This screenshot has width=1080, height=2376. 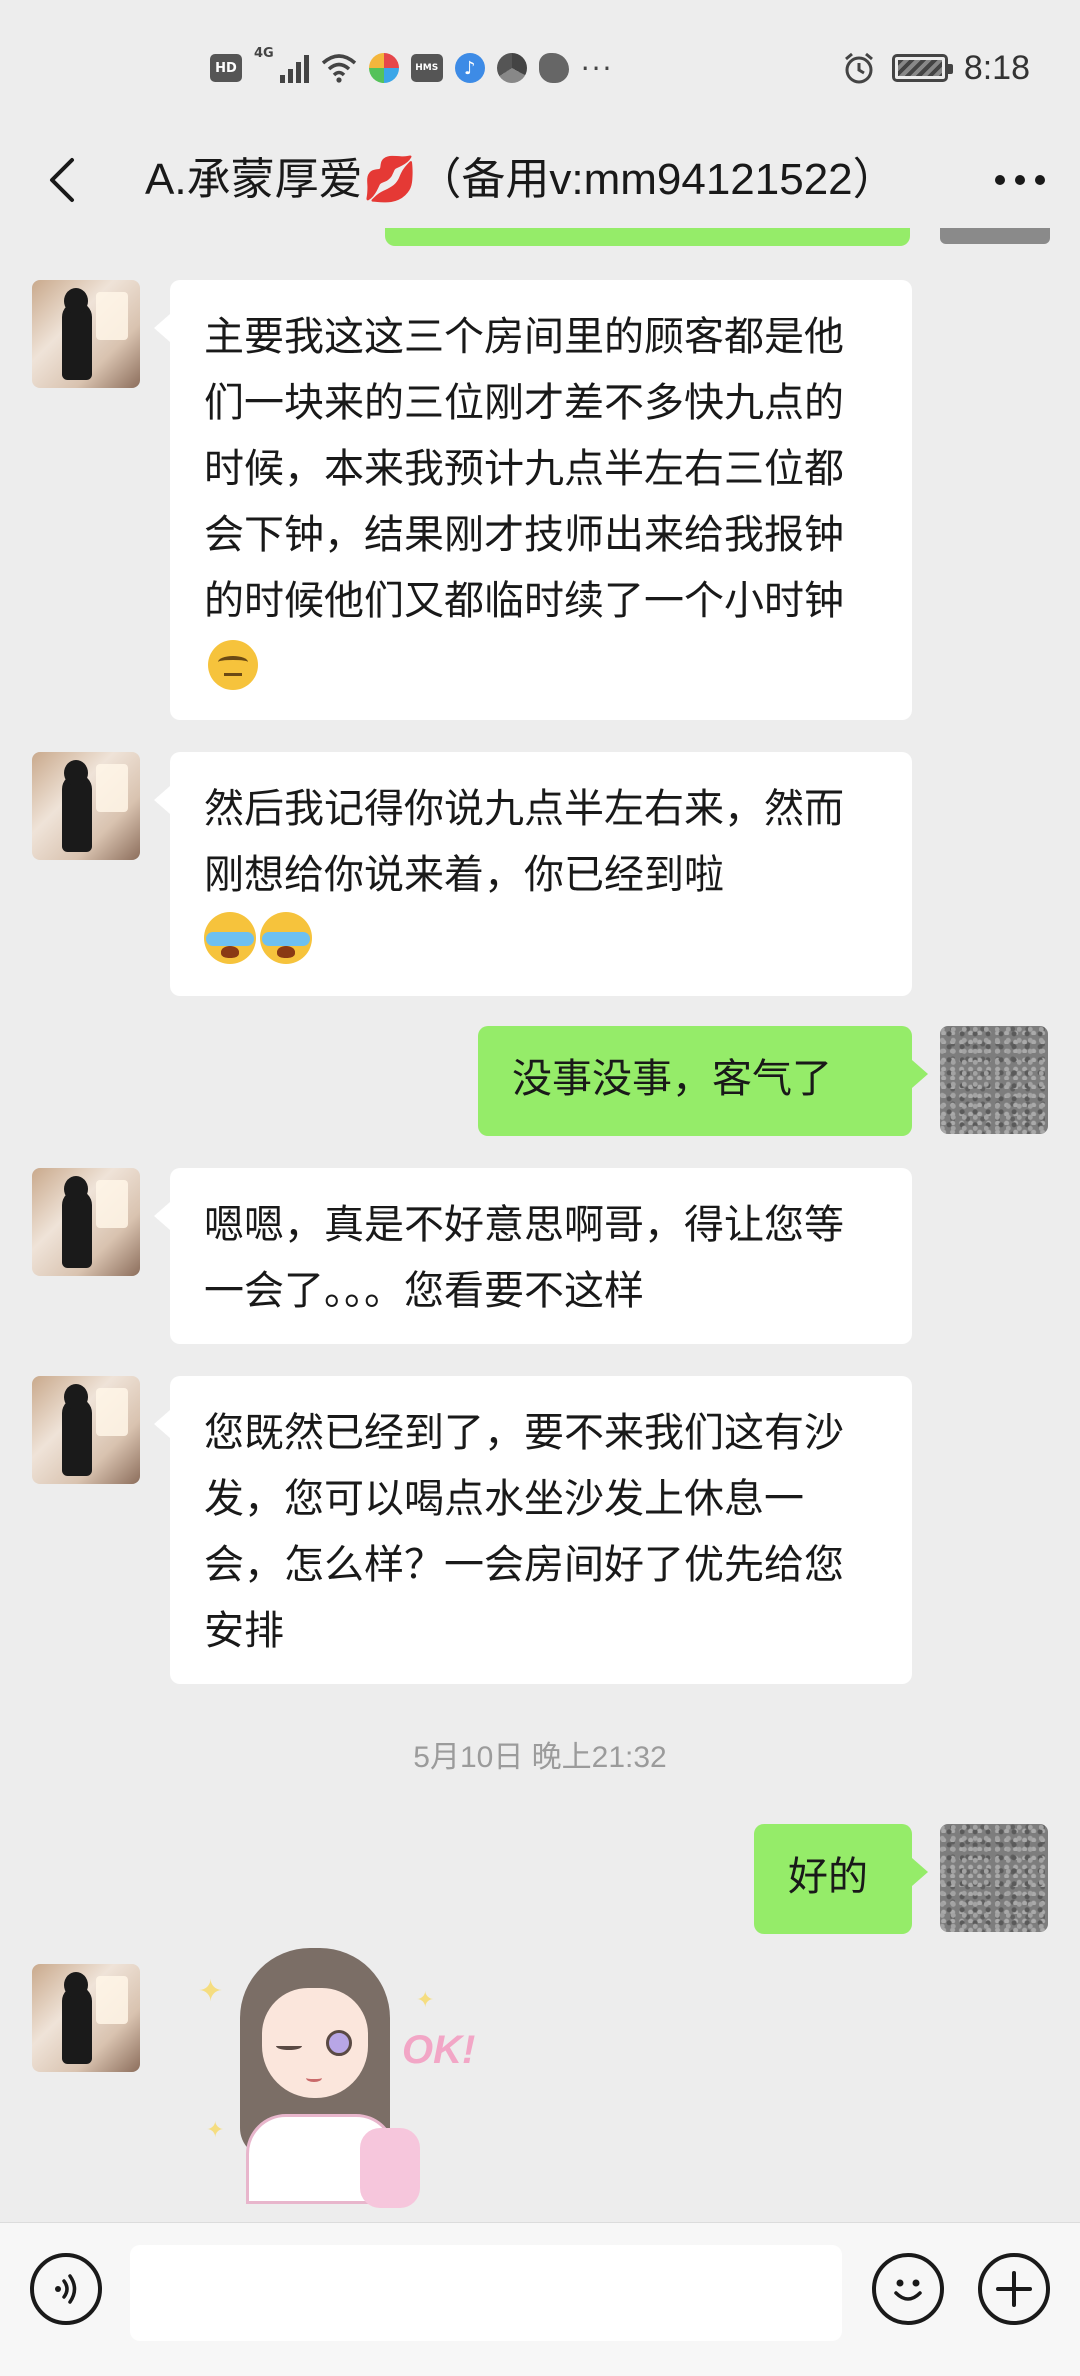 I want to click on uc-icon, so click(x=553, y=68).